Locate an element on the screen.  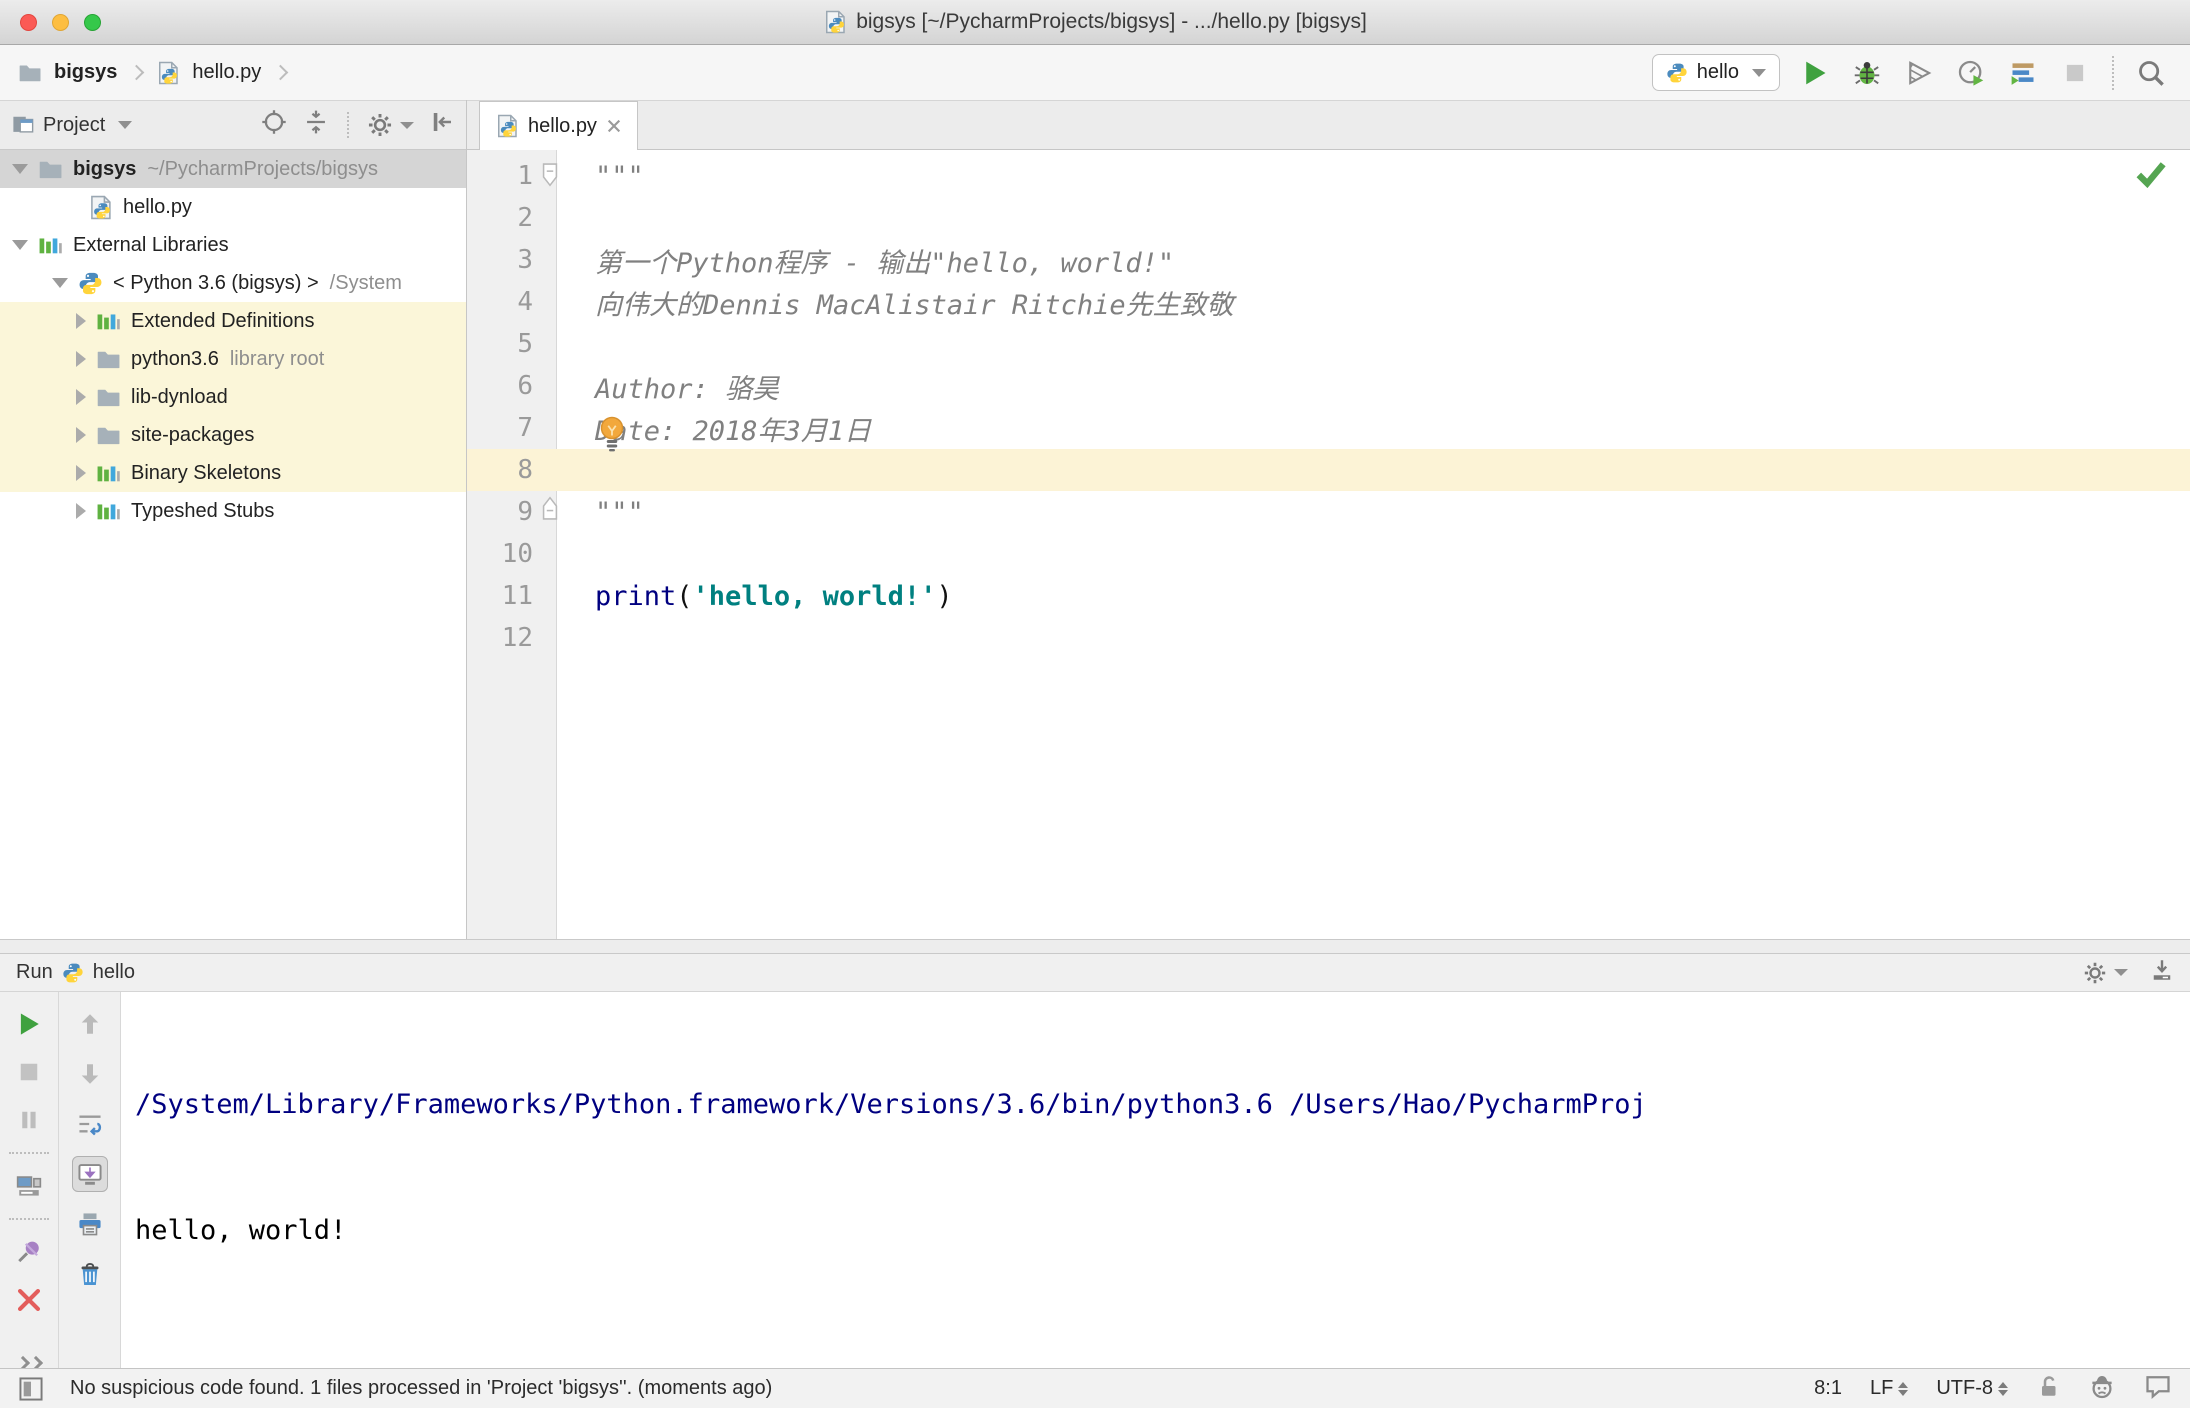
soft-wrap-button is located at coordinates (90, 1124).